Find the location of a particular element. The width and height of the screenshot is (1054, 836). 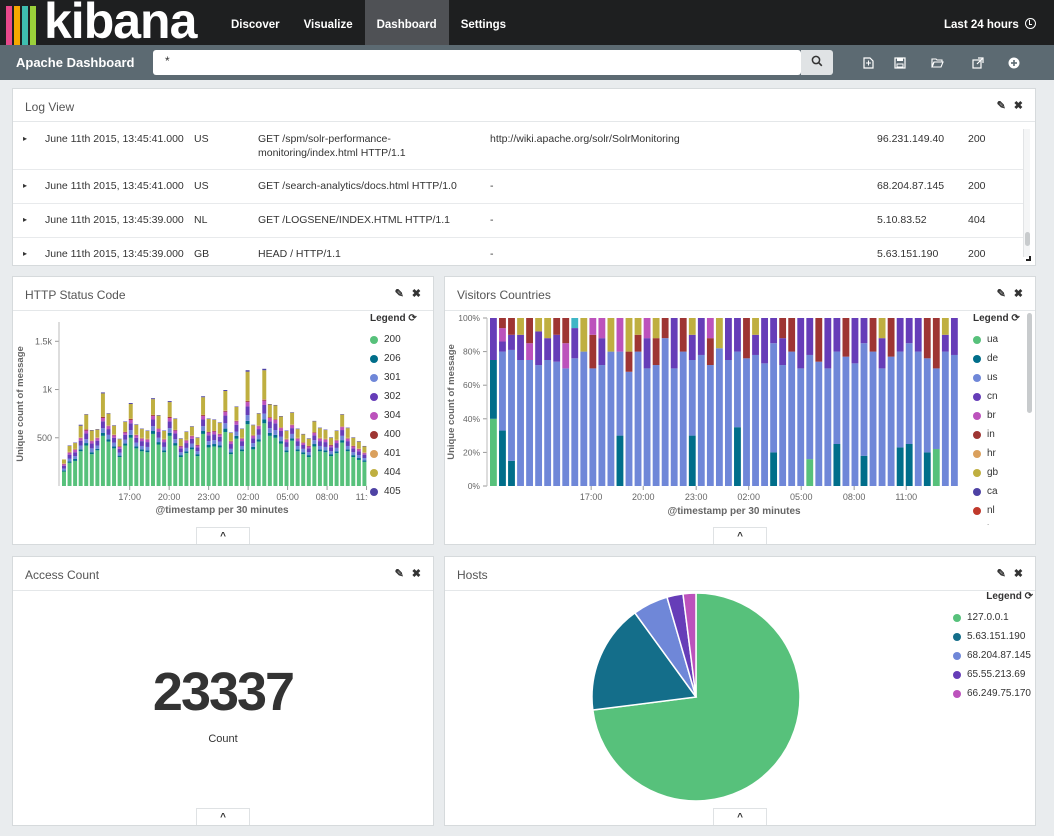

countries-legend: Legend ⟳ ua de us cn br in hr gb ca nl kr is located at coordinates (1001, 419).